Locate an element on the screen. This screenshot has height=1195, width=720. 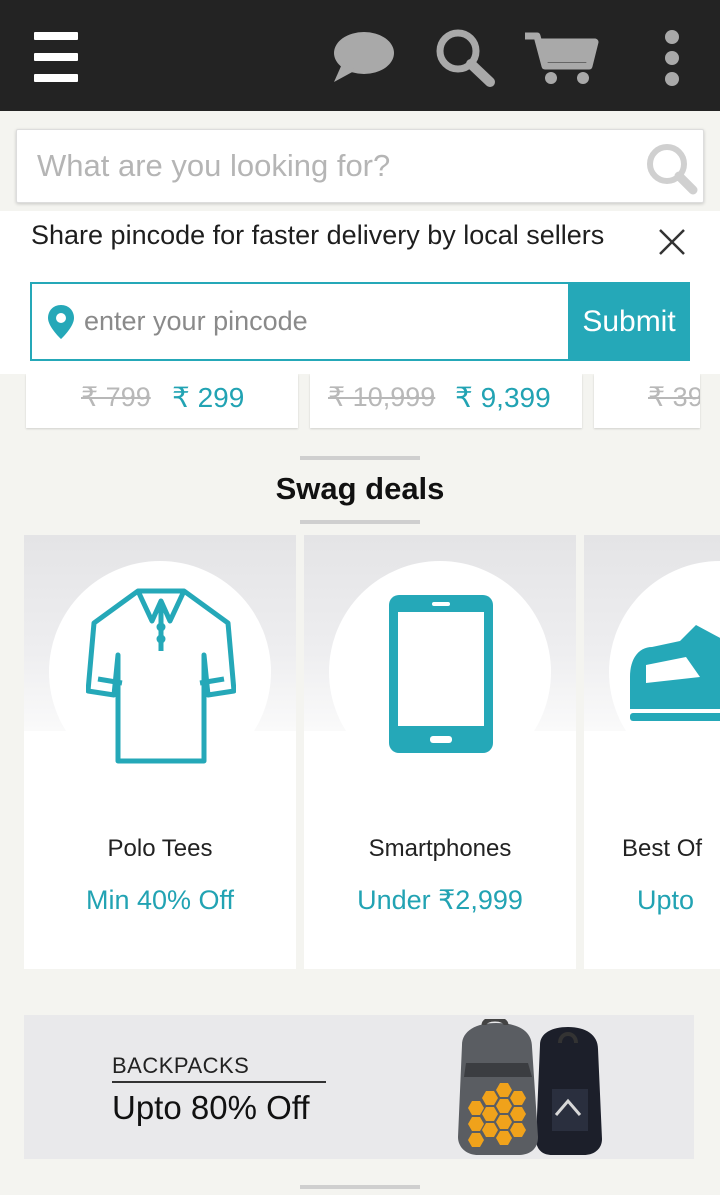
price-card: ₹ 39 is located at coordinates (647, 401).